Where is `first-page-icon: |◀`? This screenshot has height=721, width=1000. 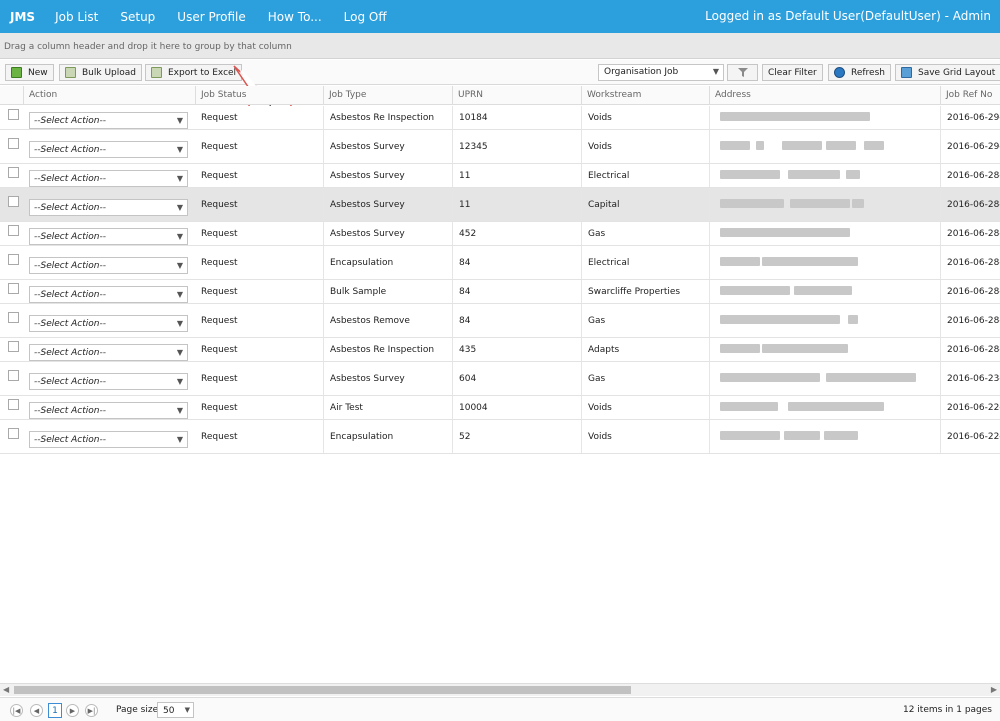
first-page-icon: |◀ is located at coordinates (16, 710).